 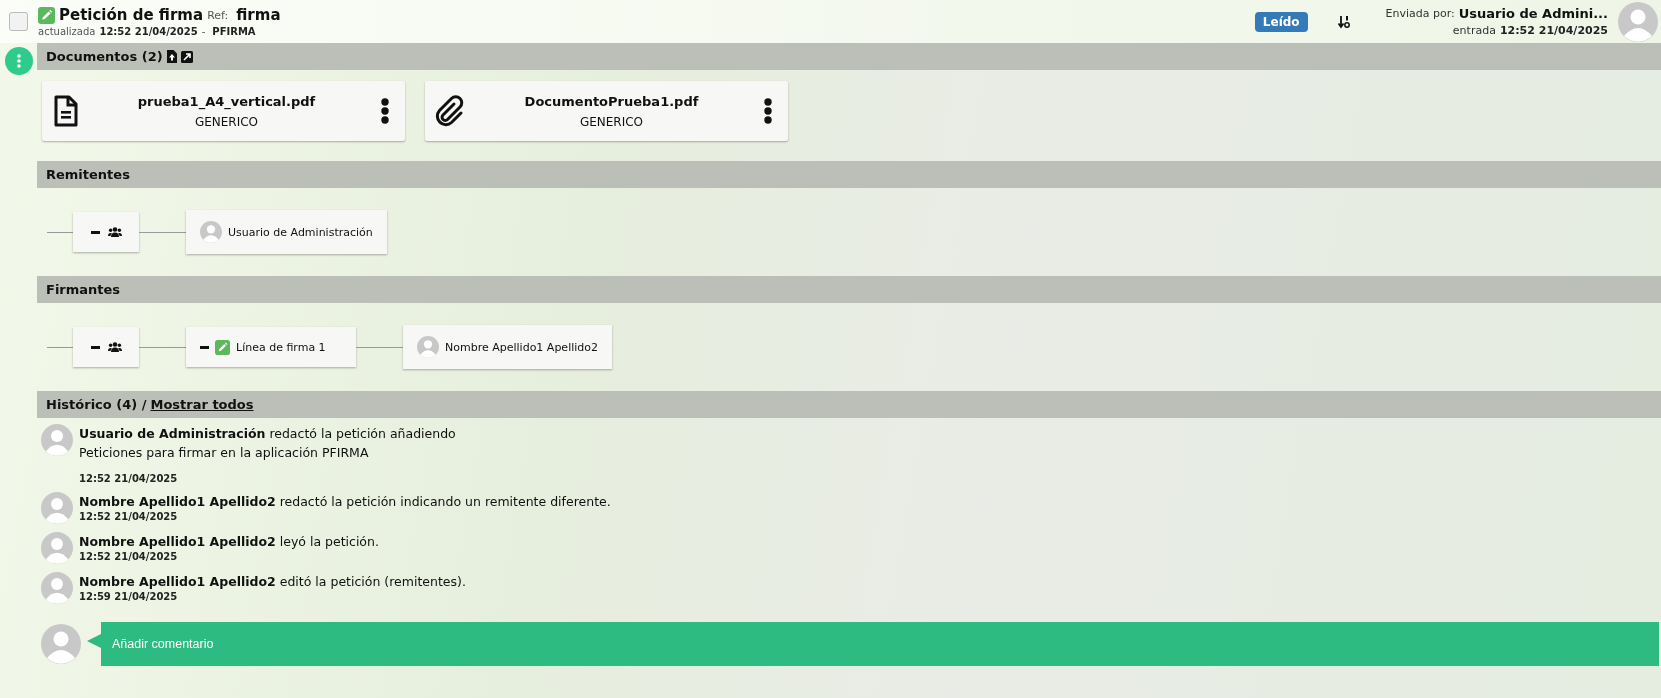 I want to click on ref-label: Ref:, so click(x=218, y=15).